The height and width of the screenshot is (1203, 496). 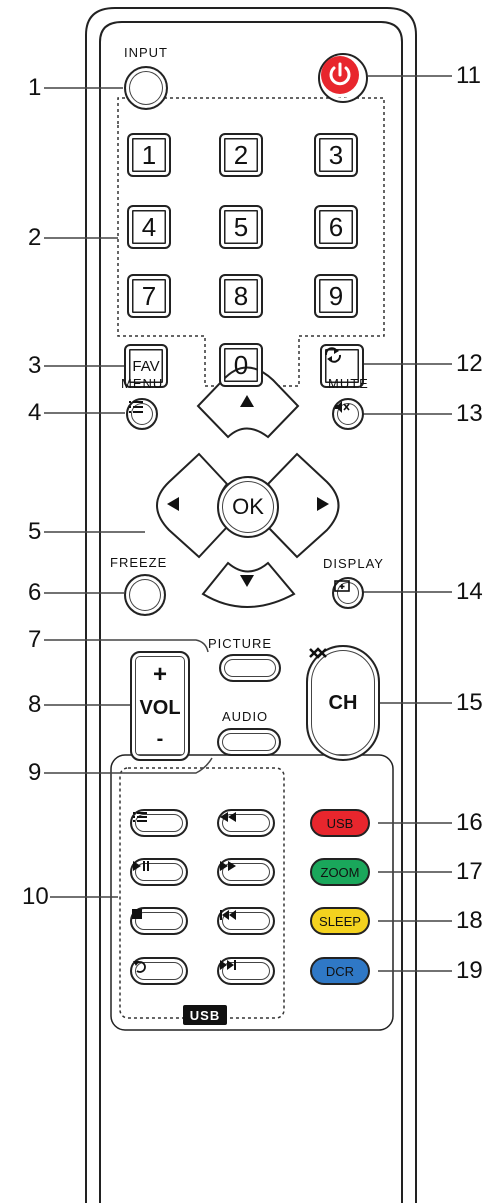 I want to click on right-button, so click(x=324, y=505).